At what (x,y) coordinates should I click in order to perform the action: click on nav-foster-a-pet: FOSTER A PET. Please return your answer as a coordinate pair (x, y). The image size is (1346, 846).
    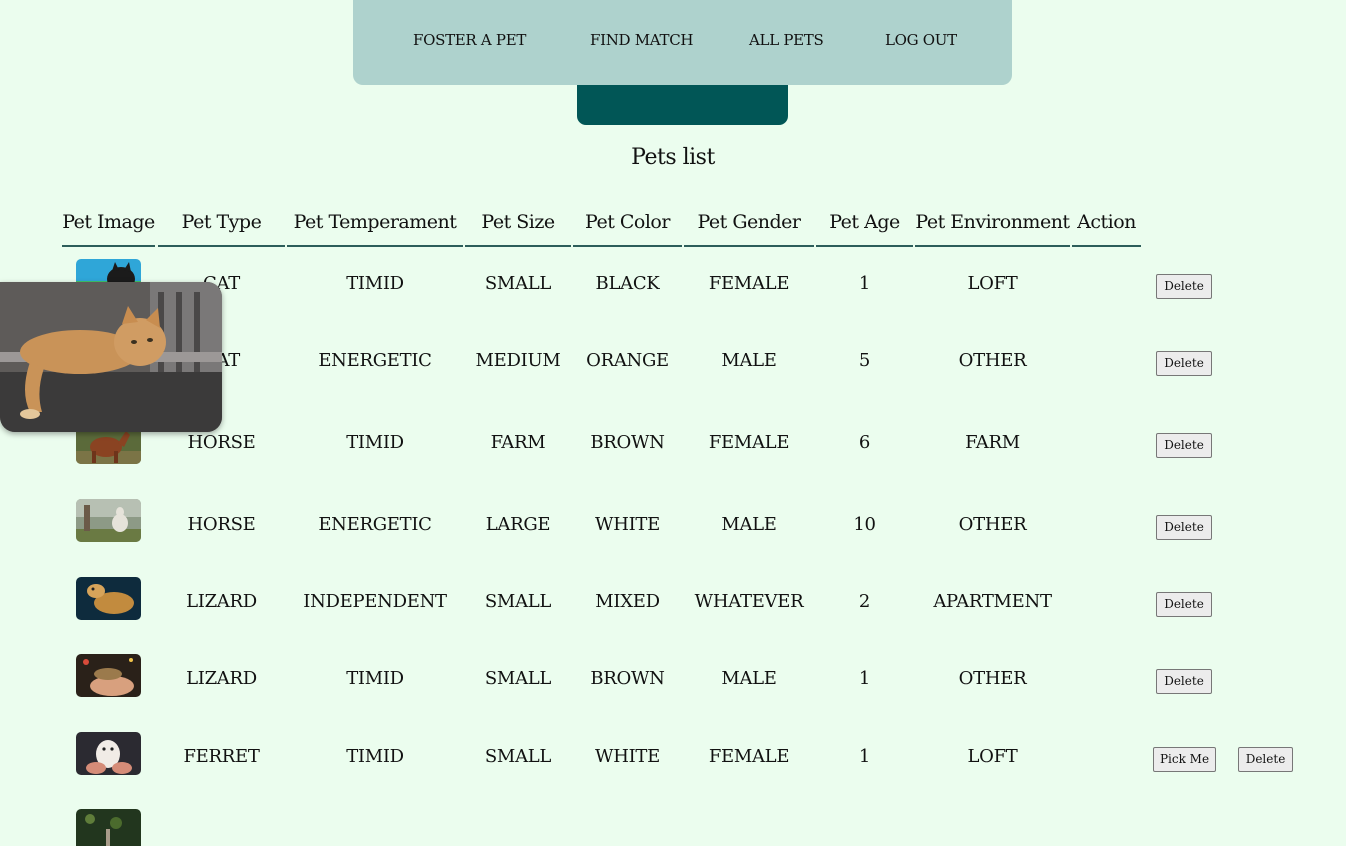
    Looking at the image, I should click on (469, 40).